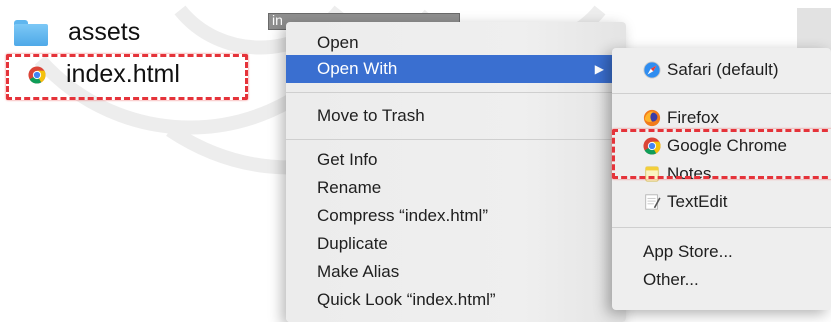 The image size is (831, 322). I want to click on menu-item-make-alias: Make Alias, so click(456, 272).